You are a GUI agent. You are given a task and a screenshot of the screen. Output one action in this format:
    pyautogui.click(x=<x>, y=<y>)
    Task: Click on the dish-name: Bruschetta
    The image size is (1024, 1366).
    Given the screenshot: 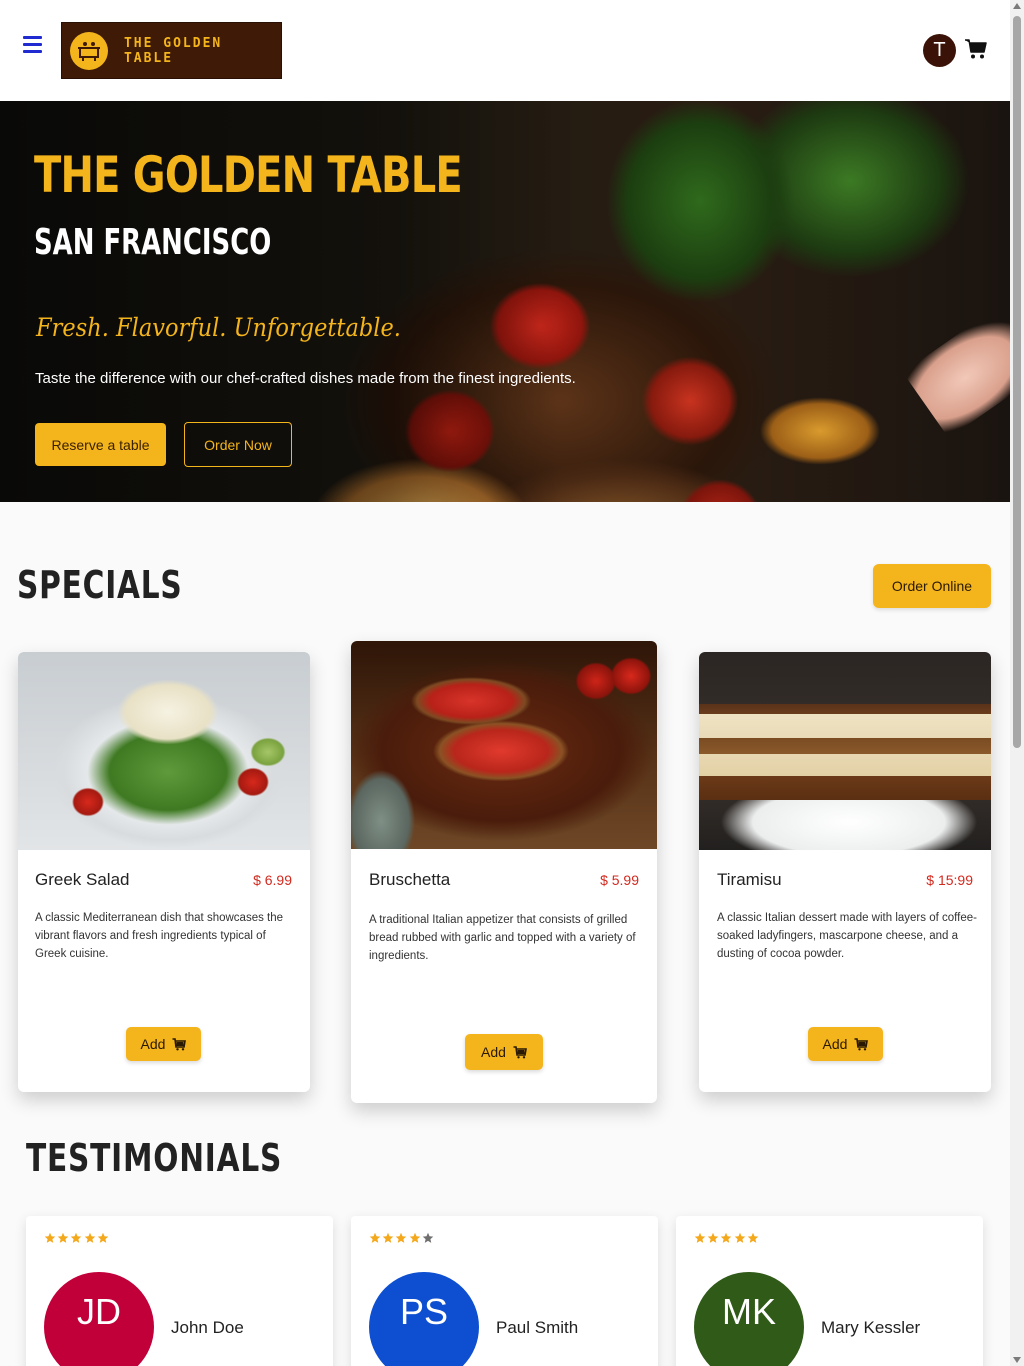 What is the action you would take?
    pyautogui.click(x=410, y=879)
    